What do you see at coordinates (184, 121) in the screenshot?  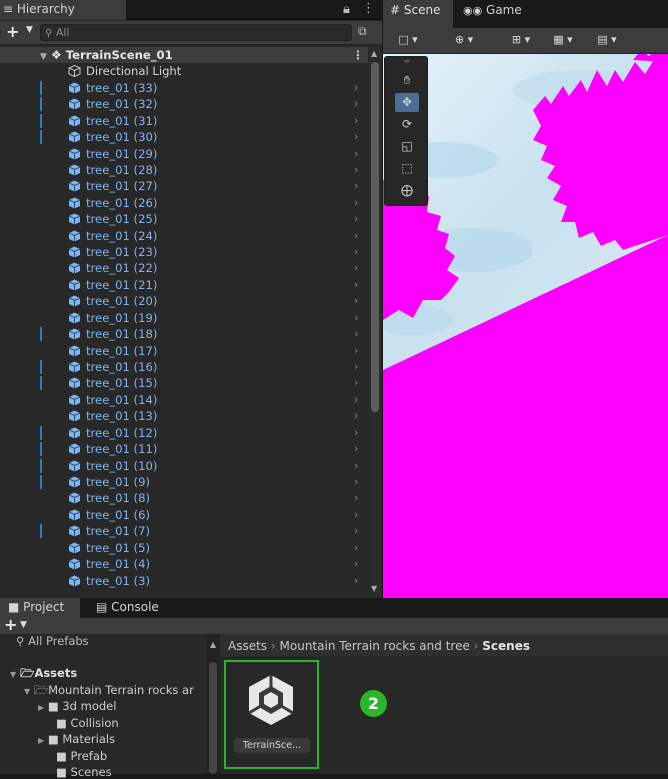 I see `hierarchy-item: tree_01 (31) ›` at bounding box center [184, 121].